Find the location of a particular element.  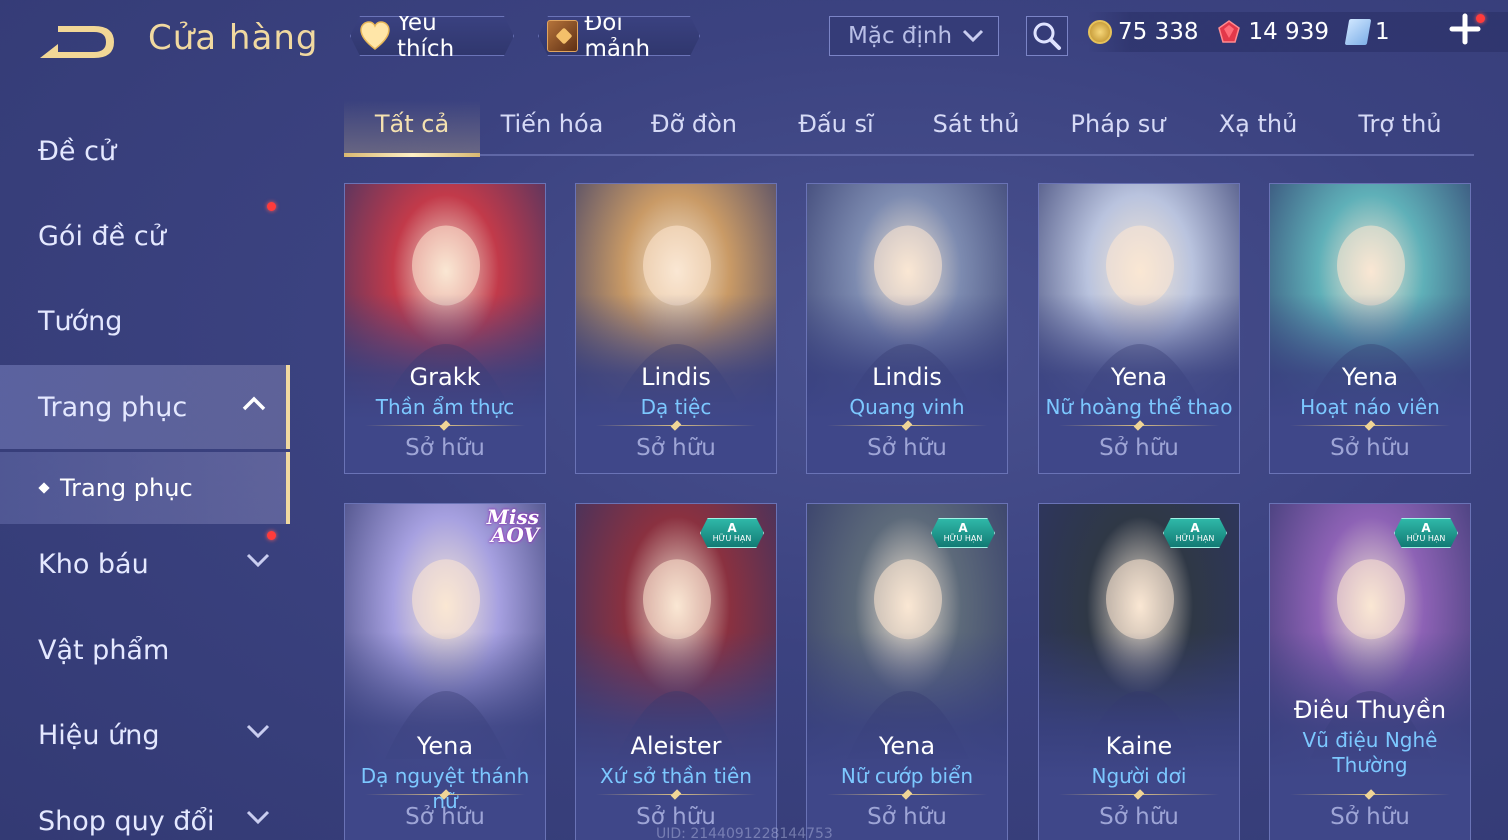

treasure-chest-icon is located at coordinates (562, 36).